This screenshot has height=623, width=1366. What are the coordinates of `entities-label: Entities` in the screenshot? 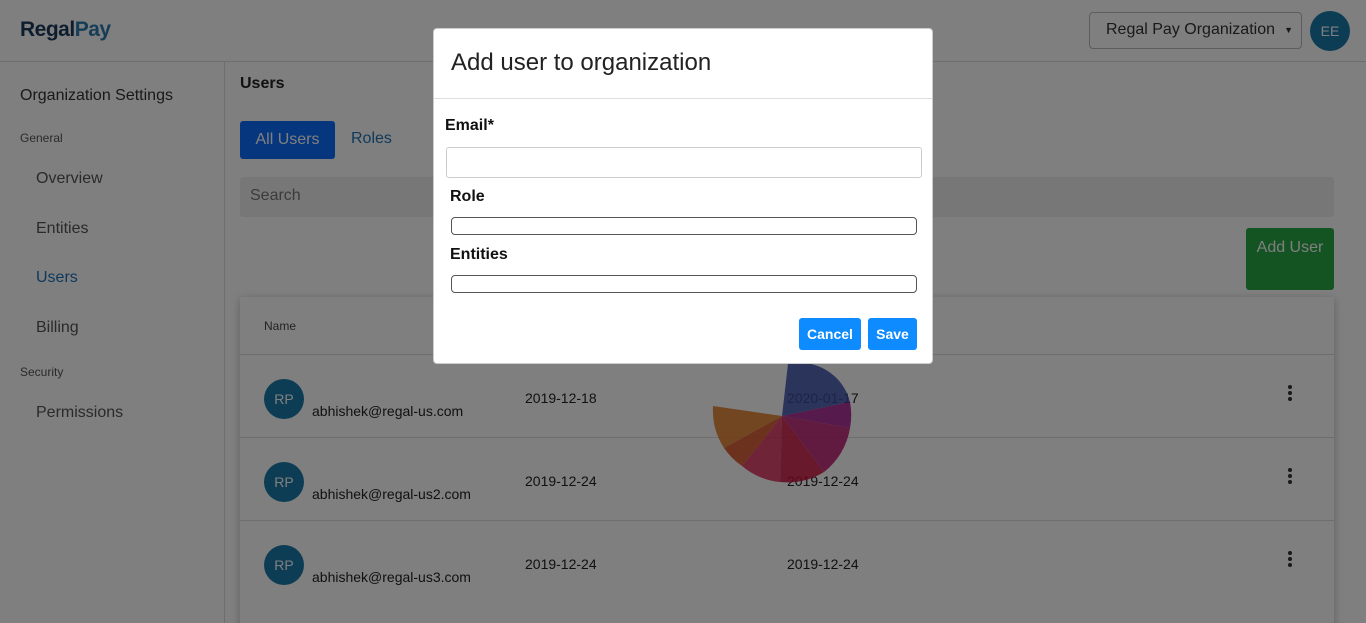 It's located at (479, 254).